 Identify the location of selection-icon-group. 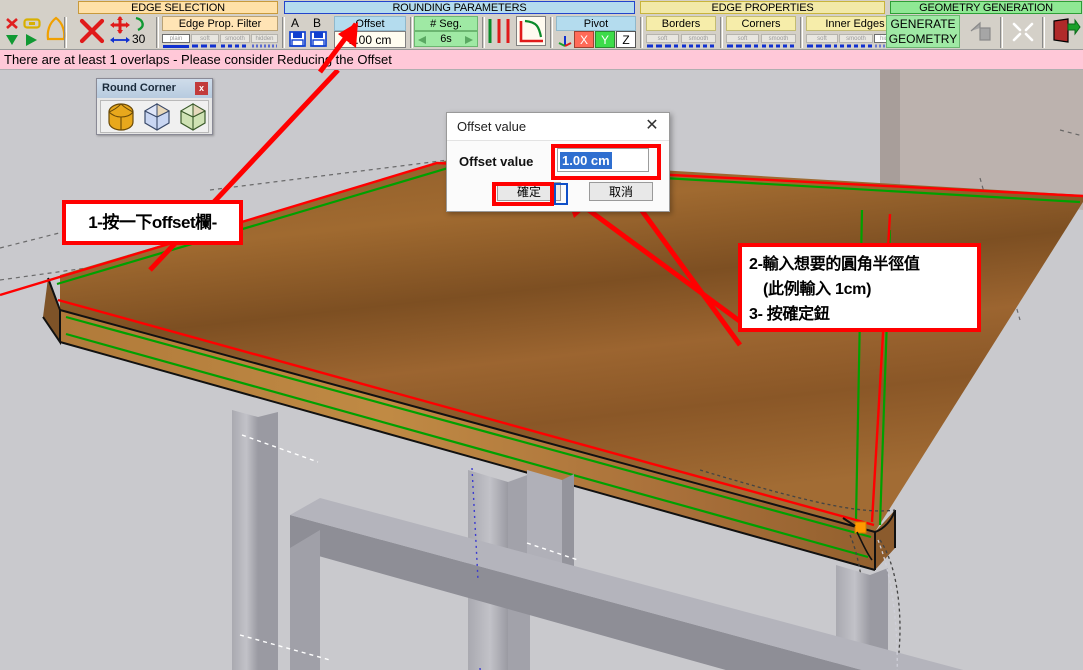
(34, 32).